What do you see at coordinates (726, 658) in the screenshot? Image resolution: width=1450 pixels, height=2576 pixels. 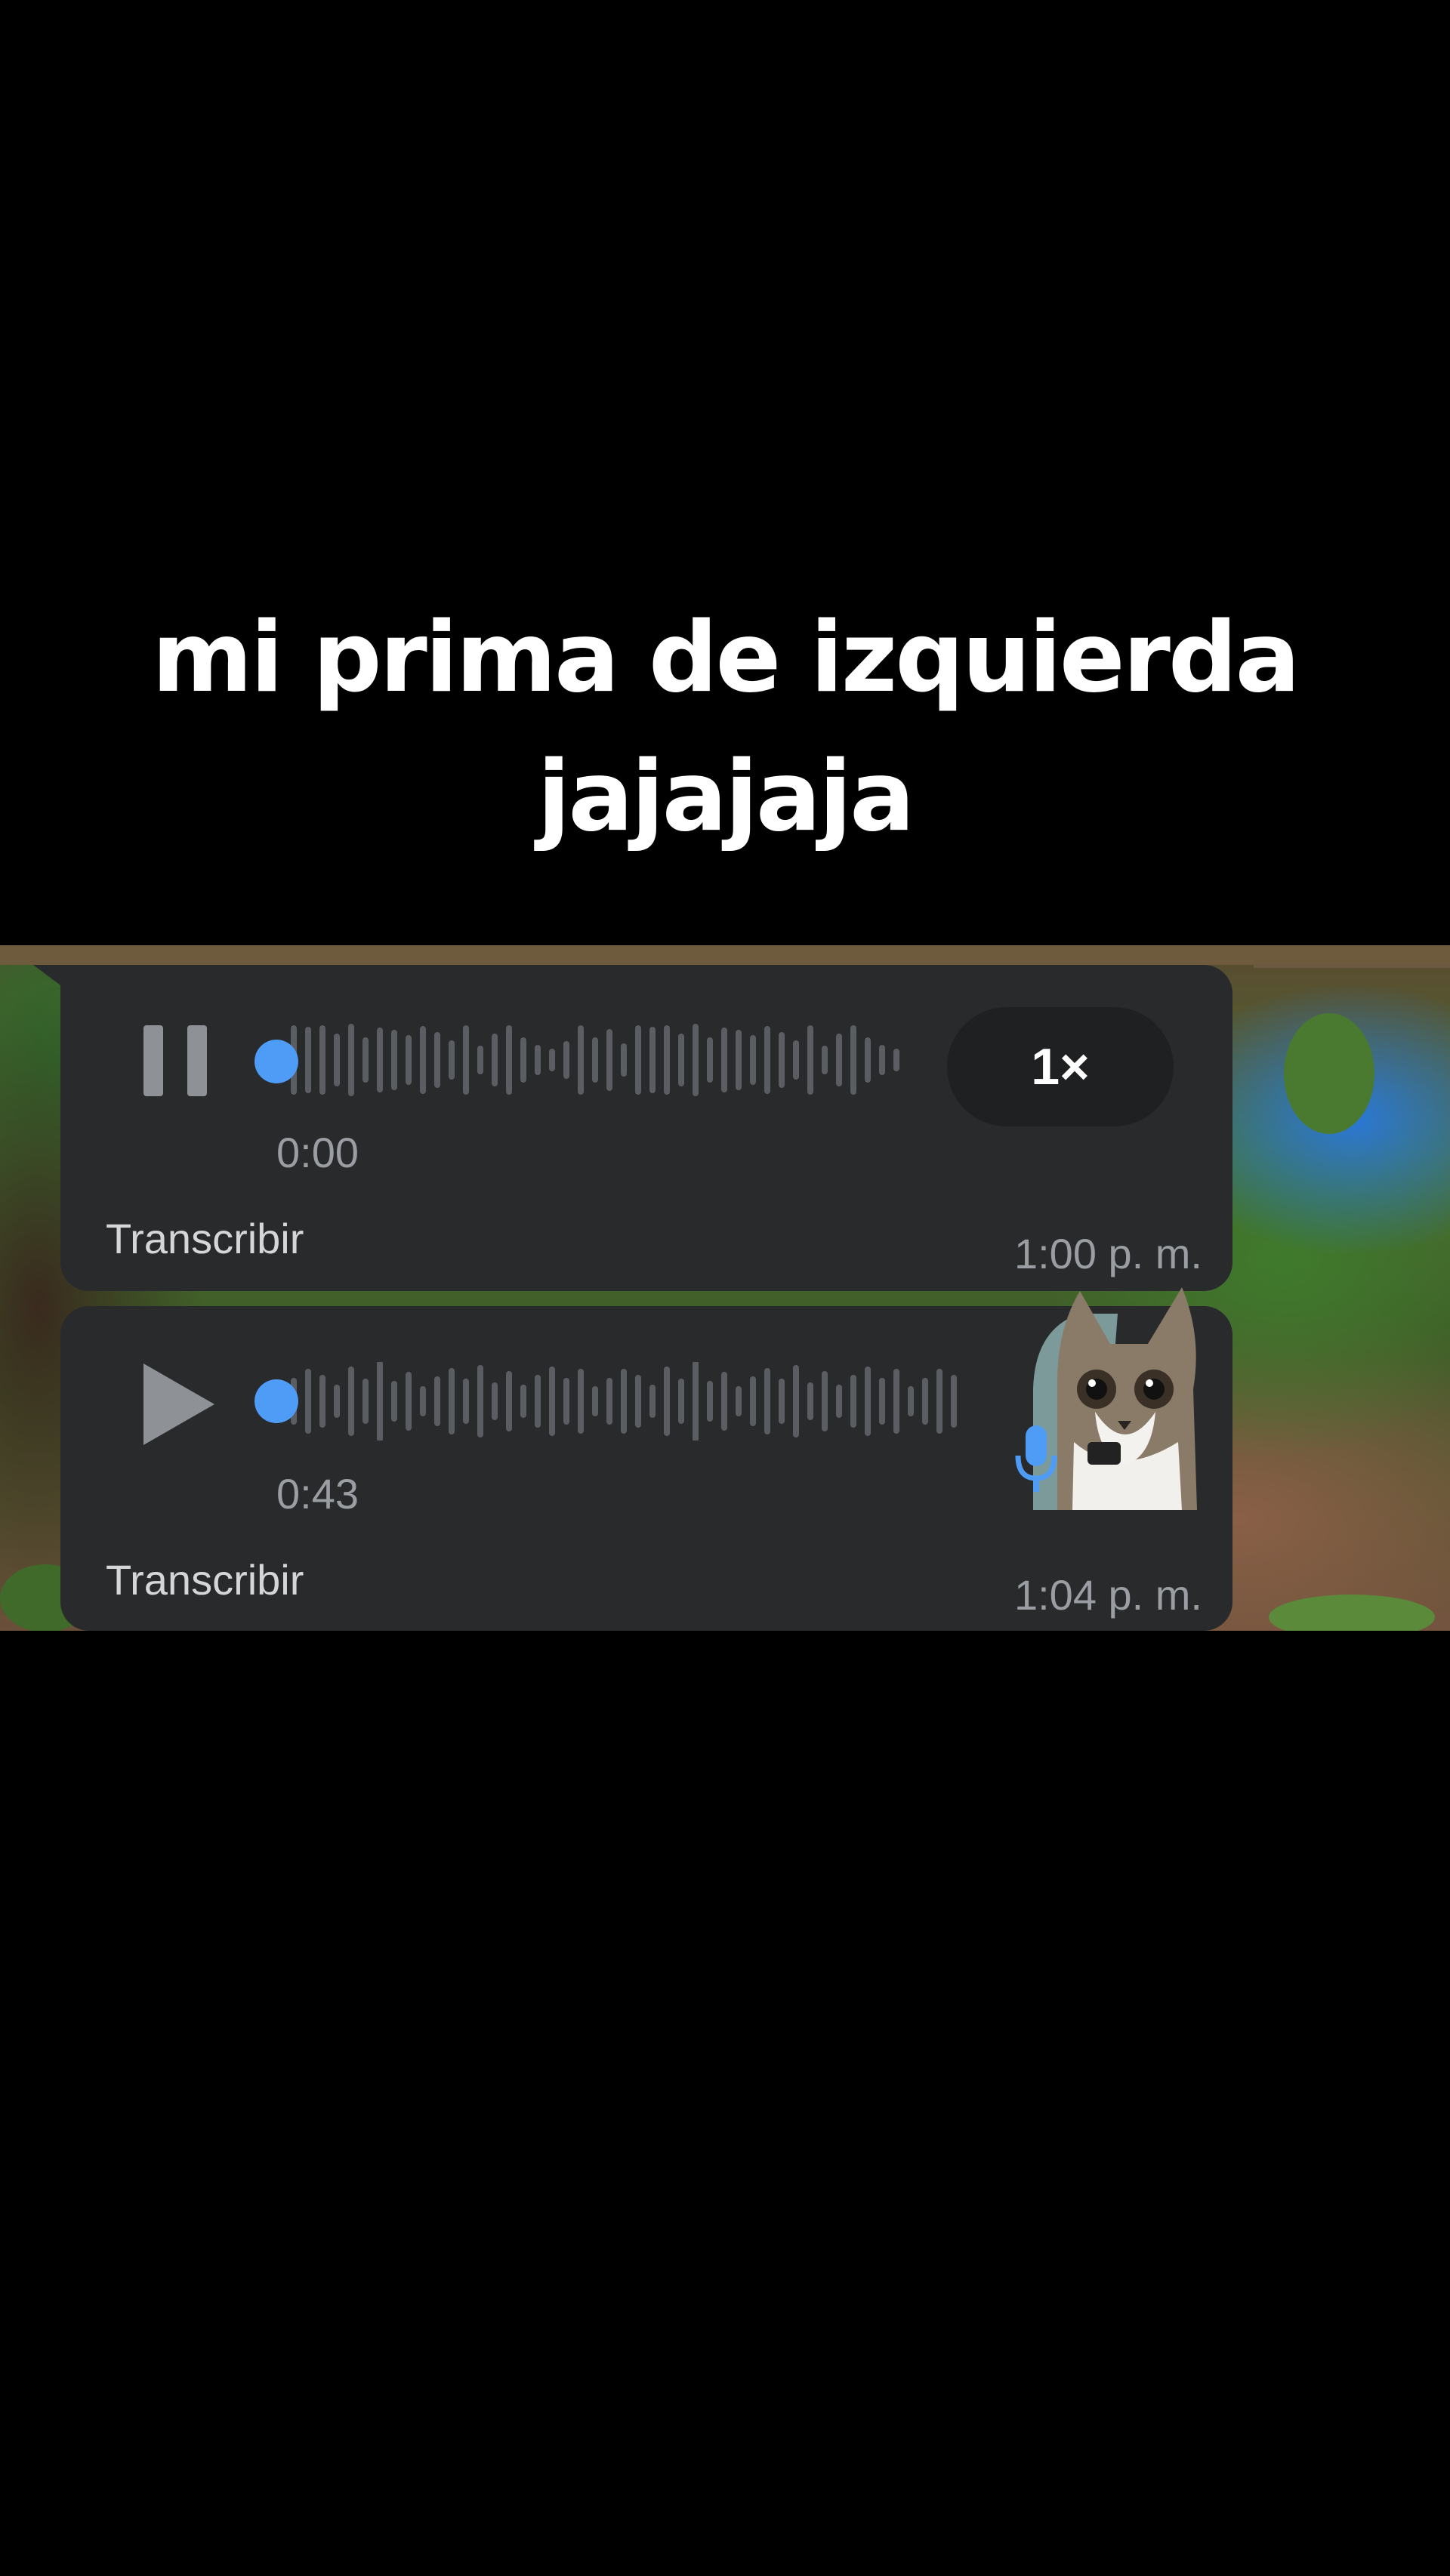 I see `caption-line-1: mi prima de izquierda` at bounding box center [726, 658].